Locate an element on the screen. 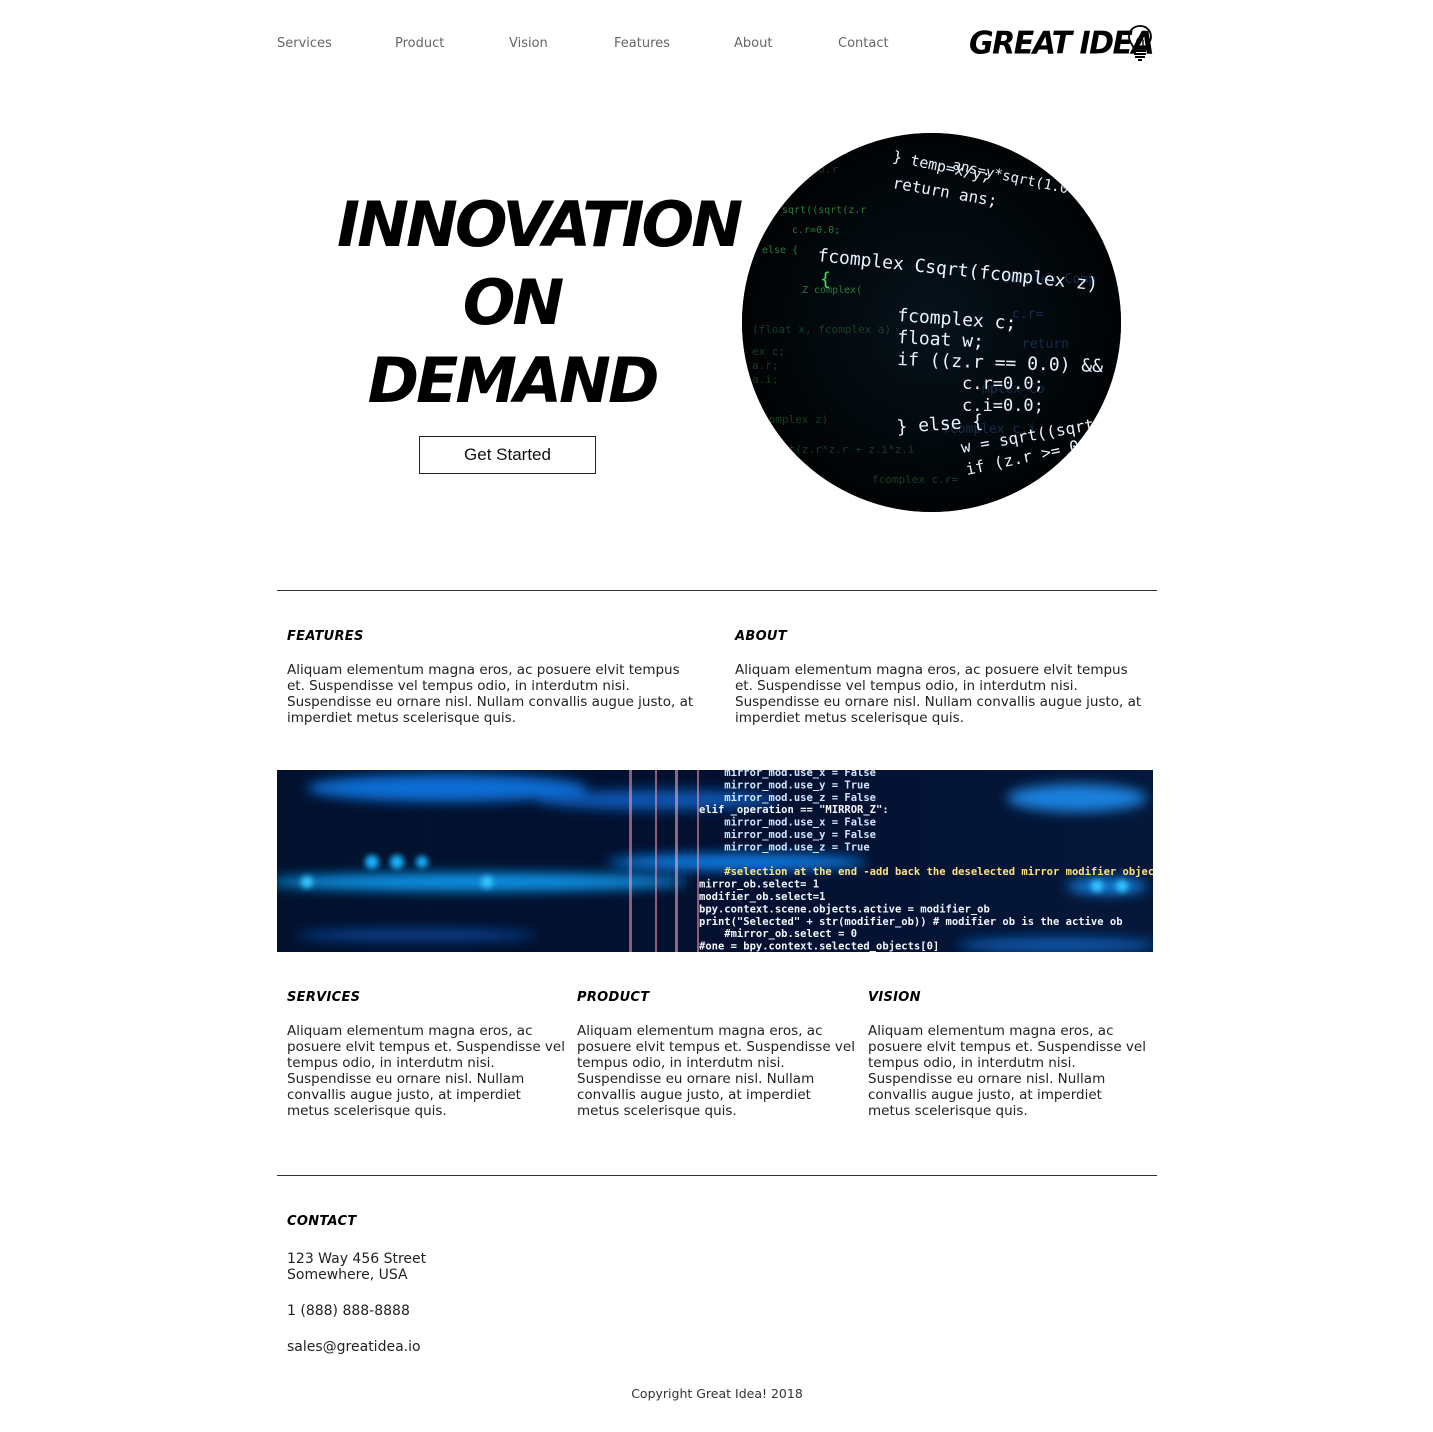 This screenshot has height=1432, width=1433. svg-text: a.i; is located at coordinates (765, 379).